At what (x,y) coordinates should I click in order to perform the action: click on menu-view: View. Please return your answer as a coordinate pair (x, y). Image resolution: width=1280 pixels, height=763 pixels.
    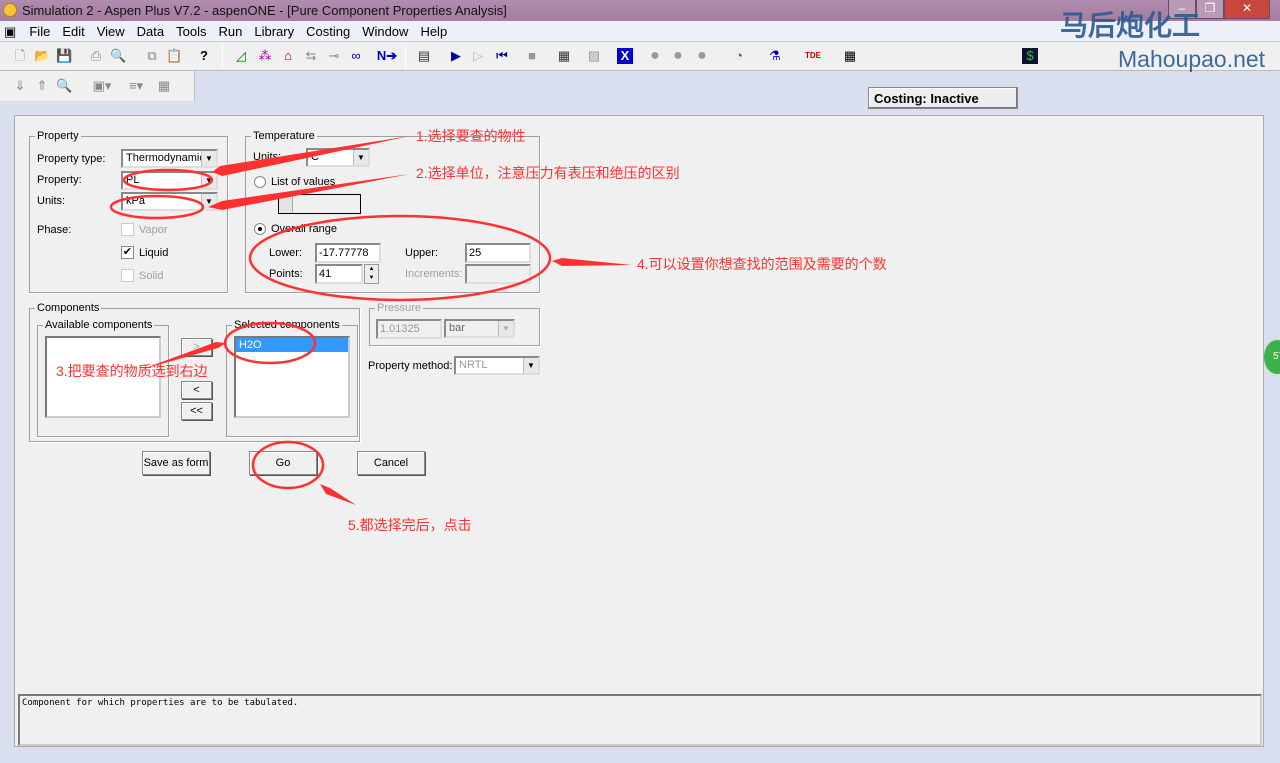
    Looking at the image, I should click on (111, 31).